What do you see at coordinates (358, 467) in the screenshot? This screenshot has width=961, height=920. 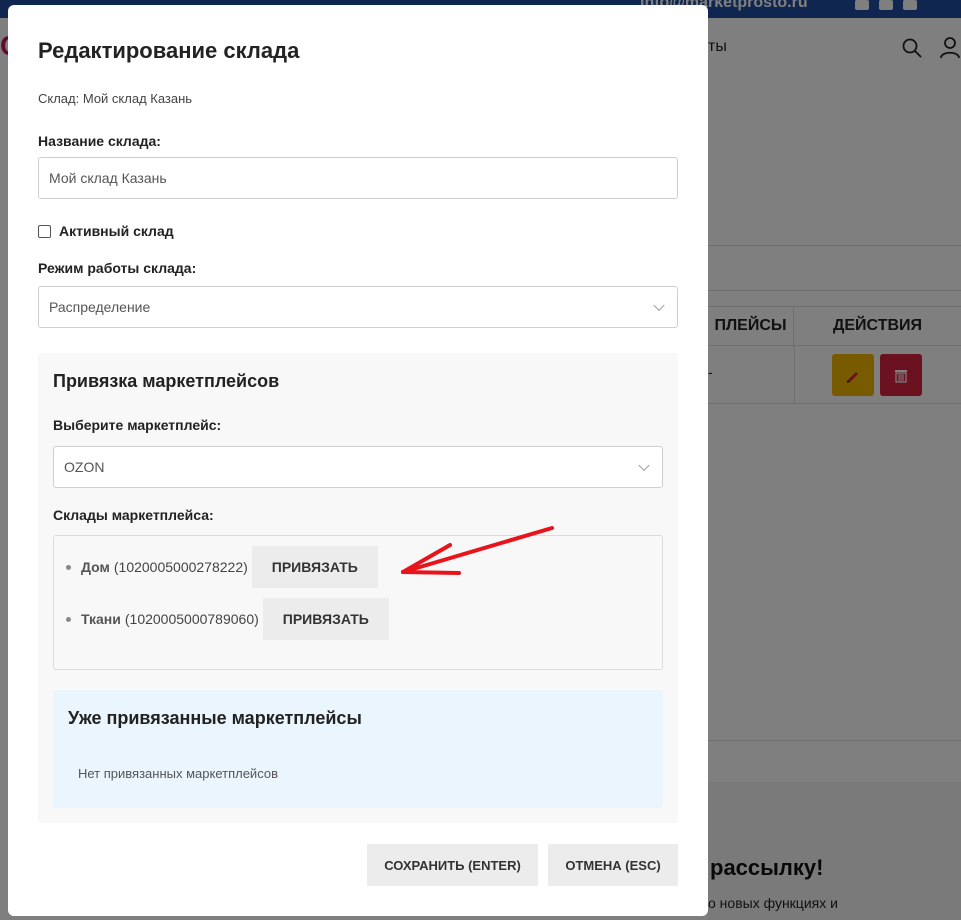 I see `marketplace-select: OZON` at bounding box center [358, 467].